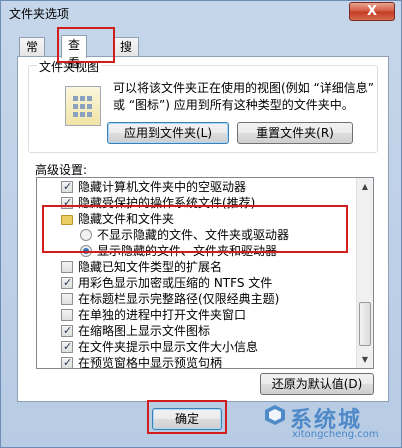  I want to click on tab-view-highlight, so click(86, 45).